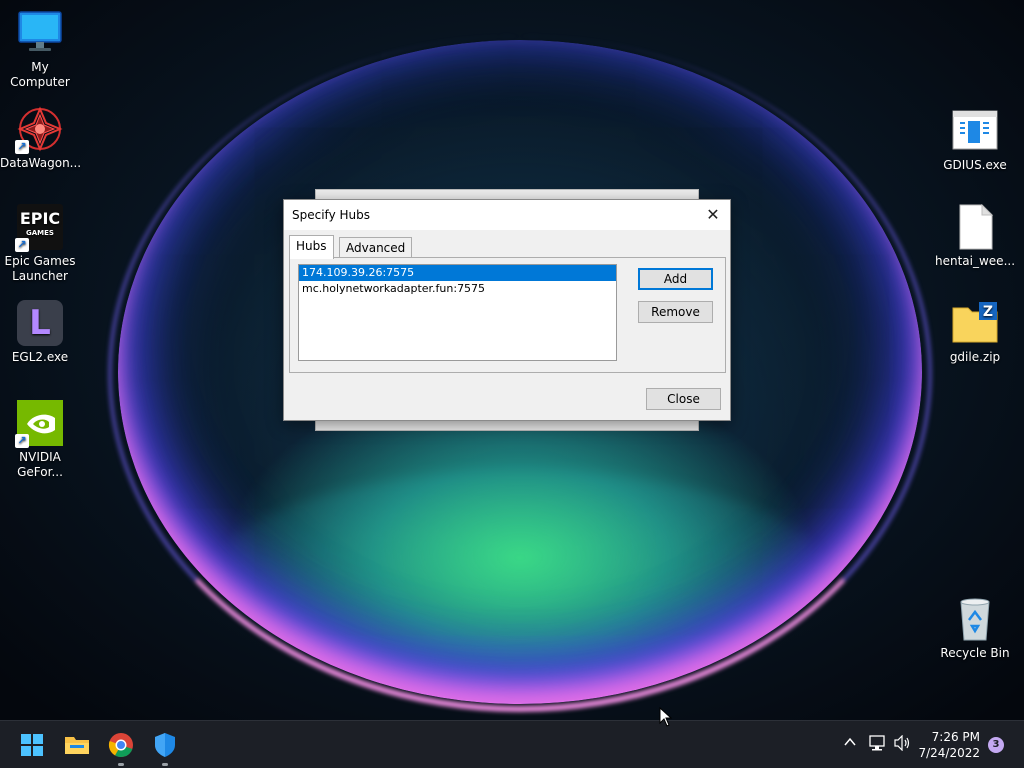 This screenshot has height=768, width=1024. I want to click on epic-logo-subtext: GAMES, so click(40, 233).